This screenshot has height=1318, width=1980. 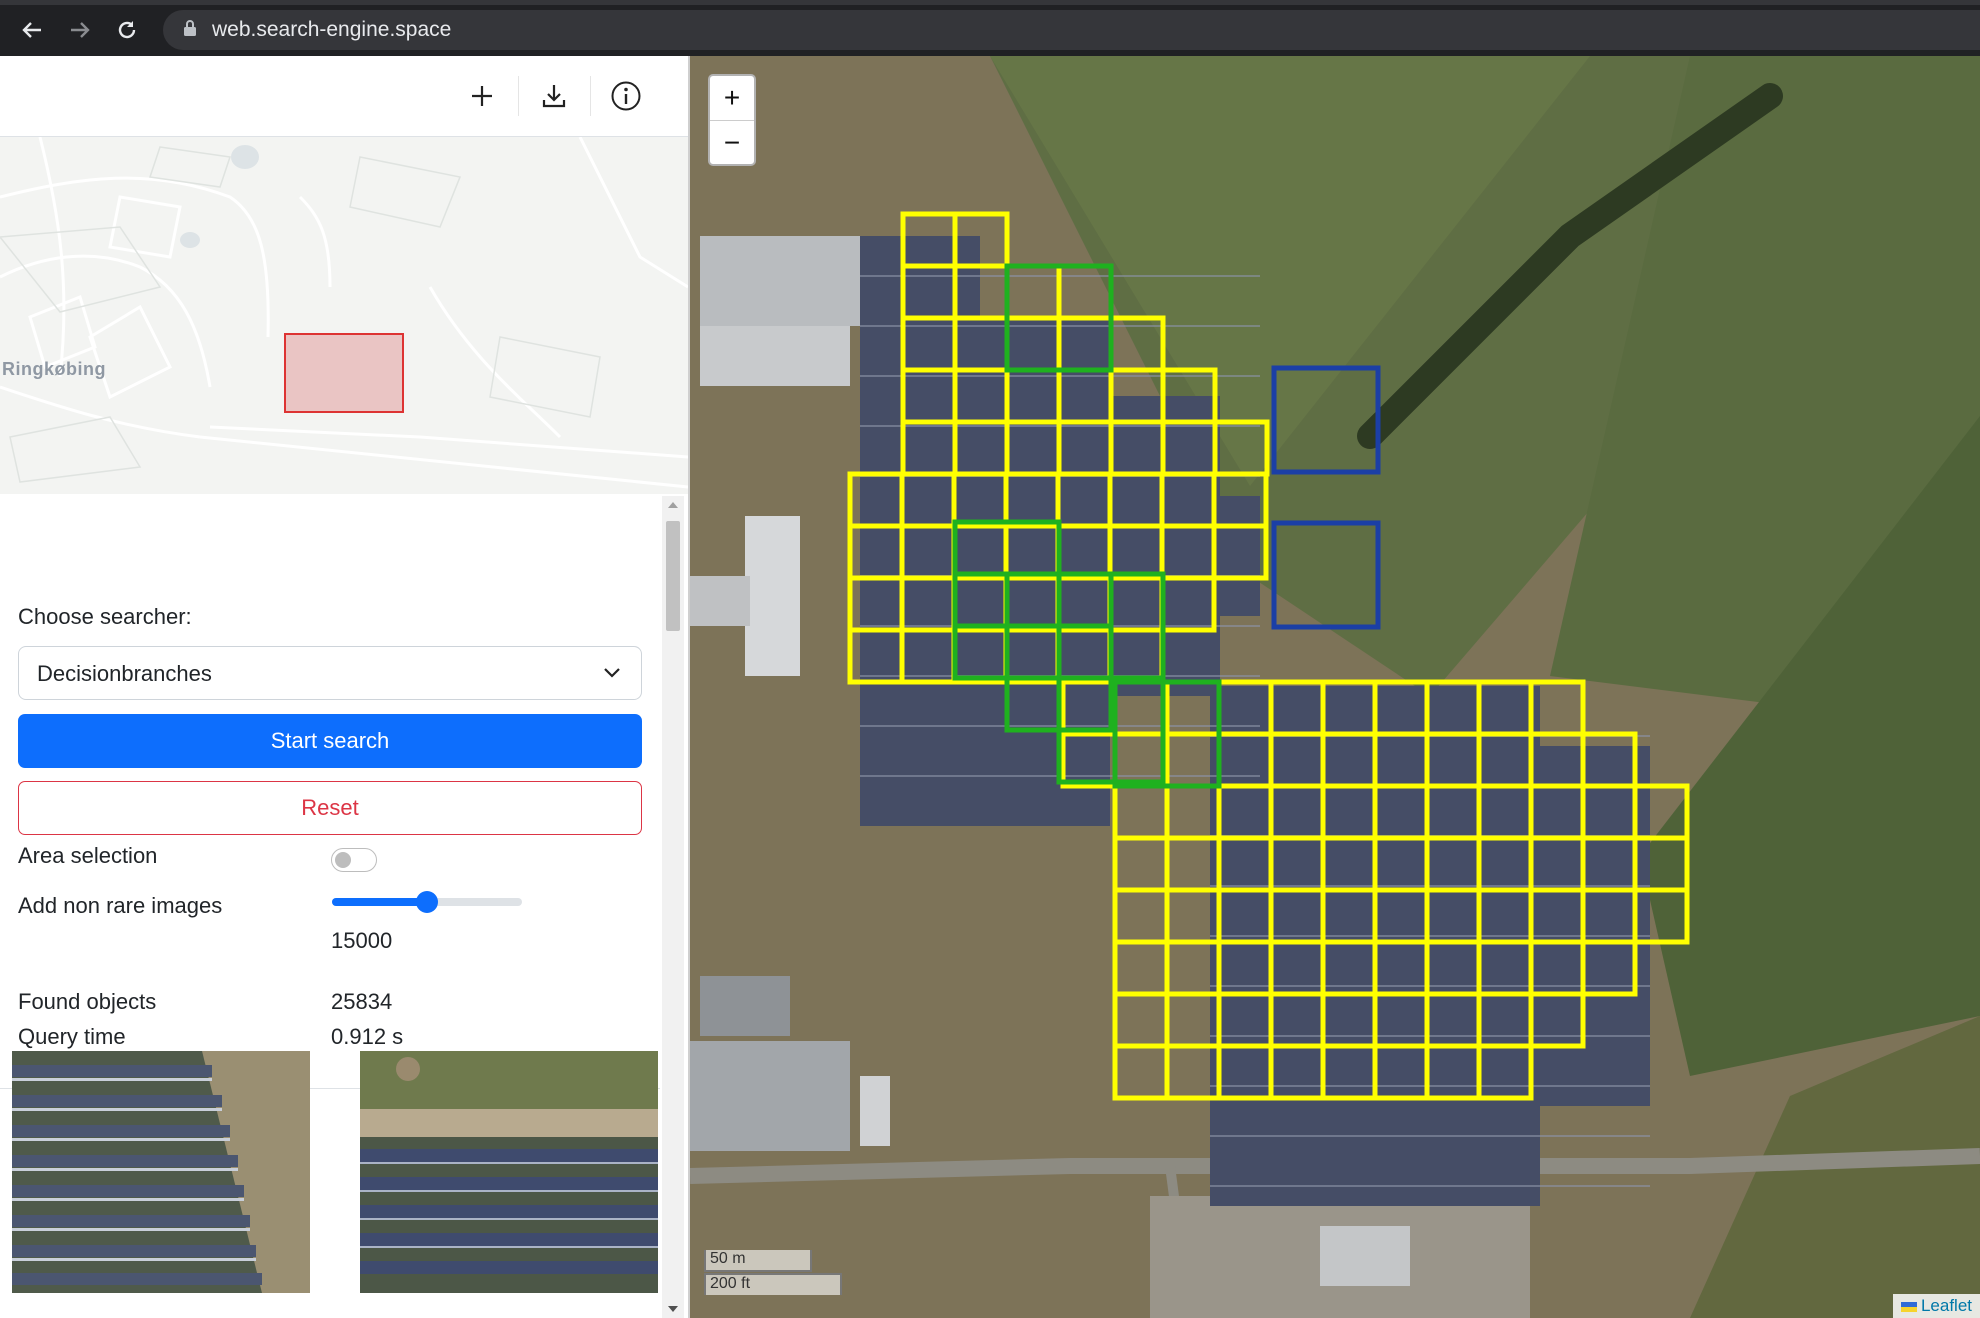 What do you see at coordinates (427, 902) in the screenshot?
I see `slider-thumb` at bounding box center [427, 902].